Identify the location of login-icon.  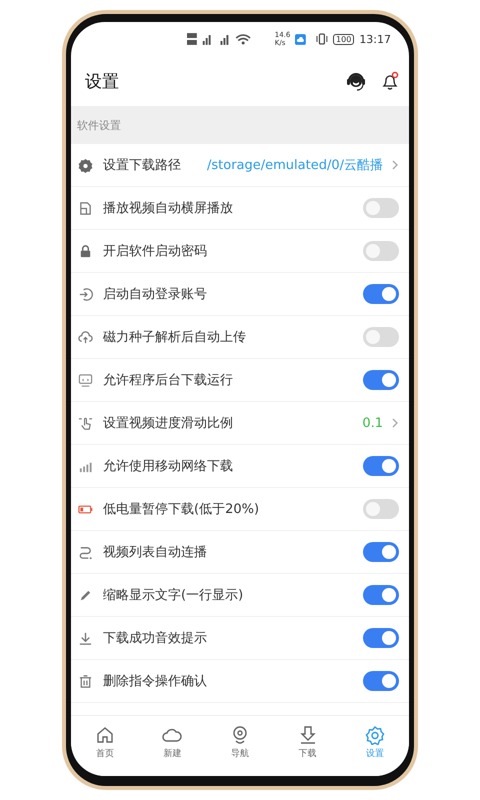
(85, 294).